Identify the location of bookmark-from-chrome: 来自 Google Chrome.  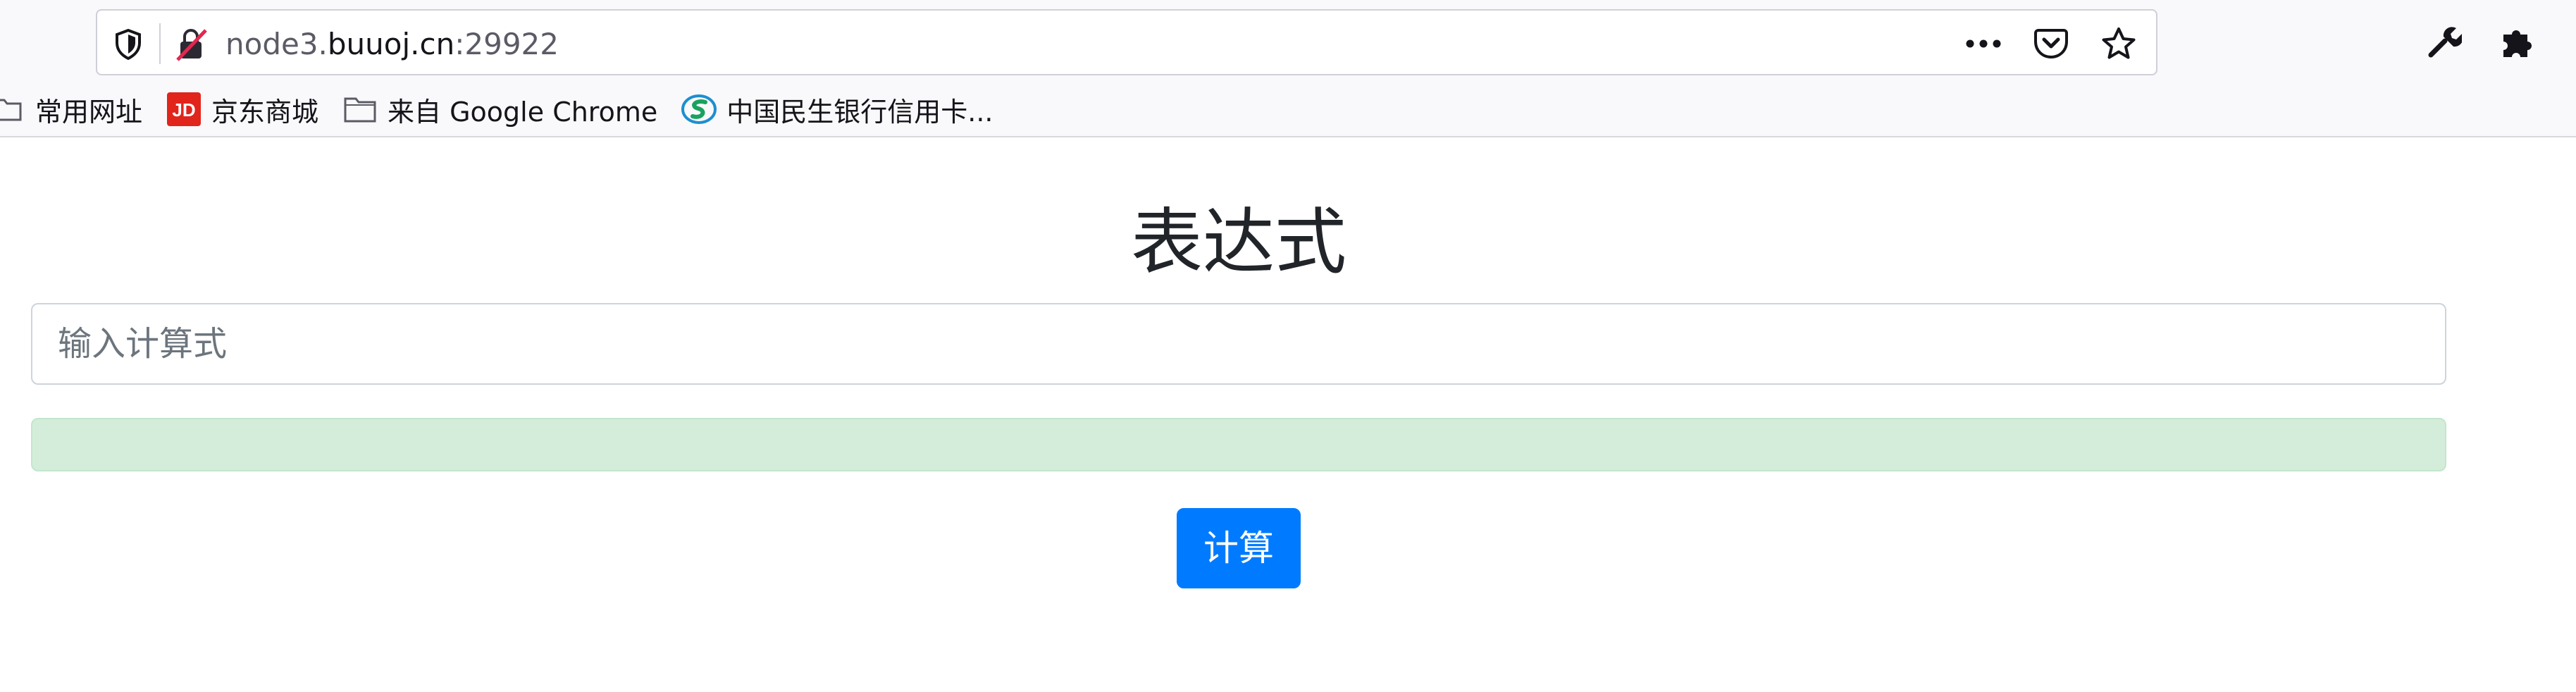
(500, 109).